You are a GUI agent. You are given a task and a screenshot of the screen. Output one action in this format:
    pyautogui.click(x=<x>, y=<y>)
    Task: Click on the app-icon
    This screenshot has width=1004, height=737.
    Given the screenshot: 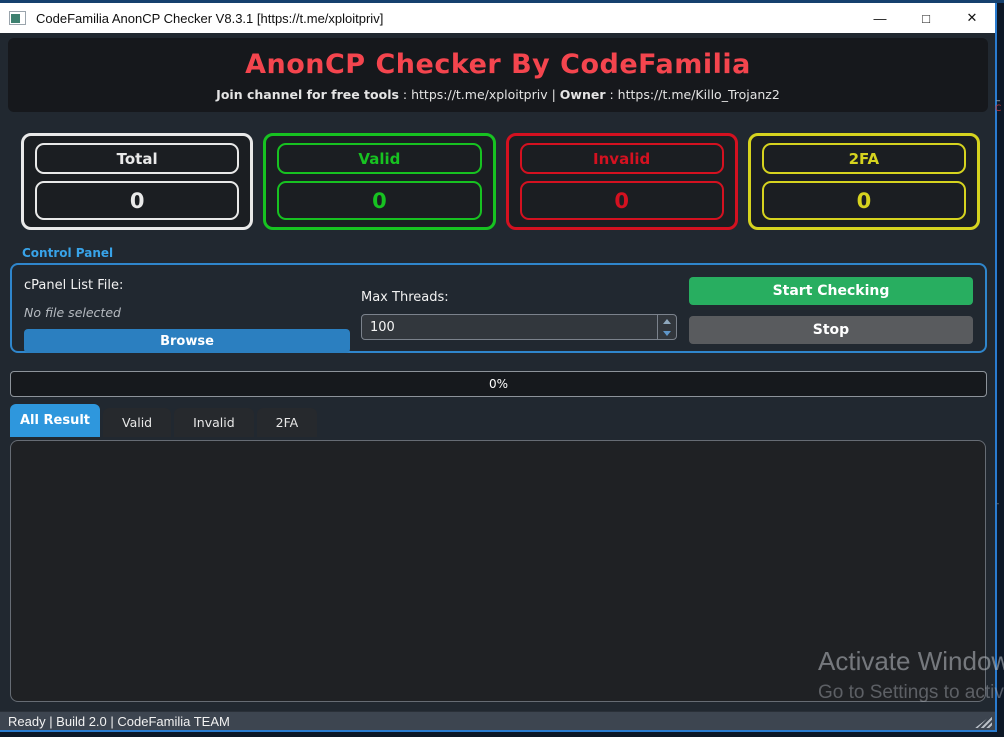 What is the action you would take?
    pyautogui.click(x=17, y=18)
    